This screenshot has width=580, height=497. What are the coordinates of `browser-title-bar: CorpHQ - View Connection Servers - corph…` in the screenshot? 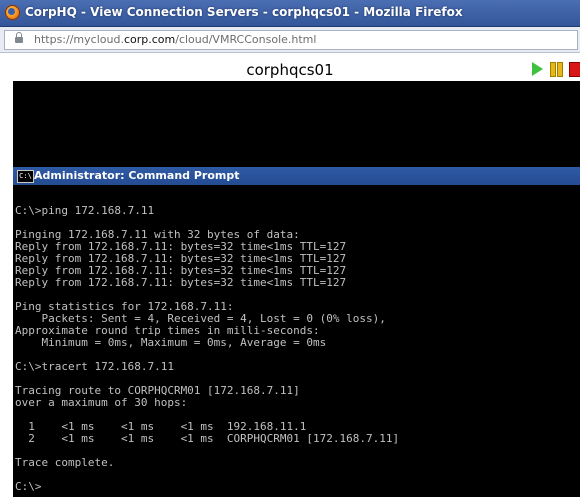 It's located at (290, 13).